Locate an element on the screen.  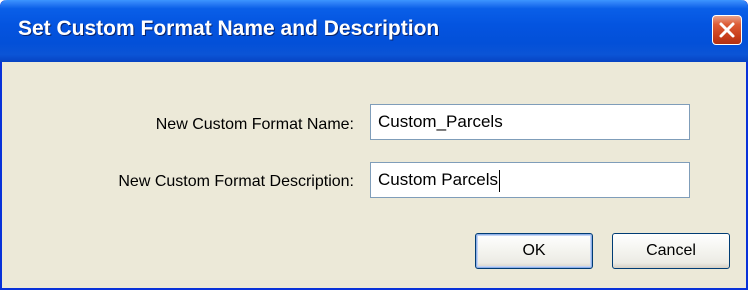
format-name-label: New Custom Format Name: is located at coordinates (254, 124).